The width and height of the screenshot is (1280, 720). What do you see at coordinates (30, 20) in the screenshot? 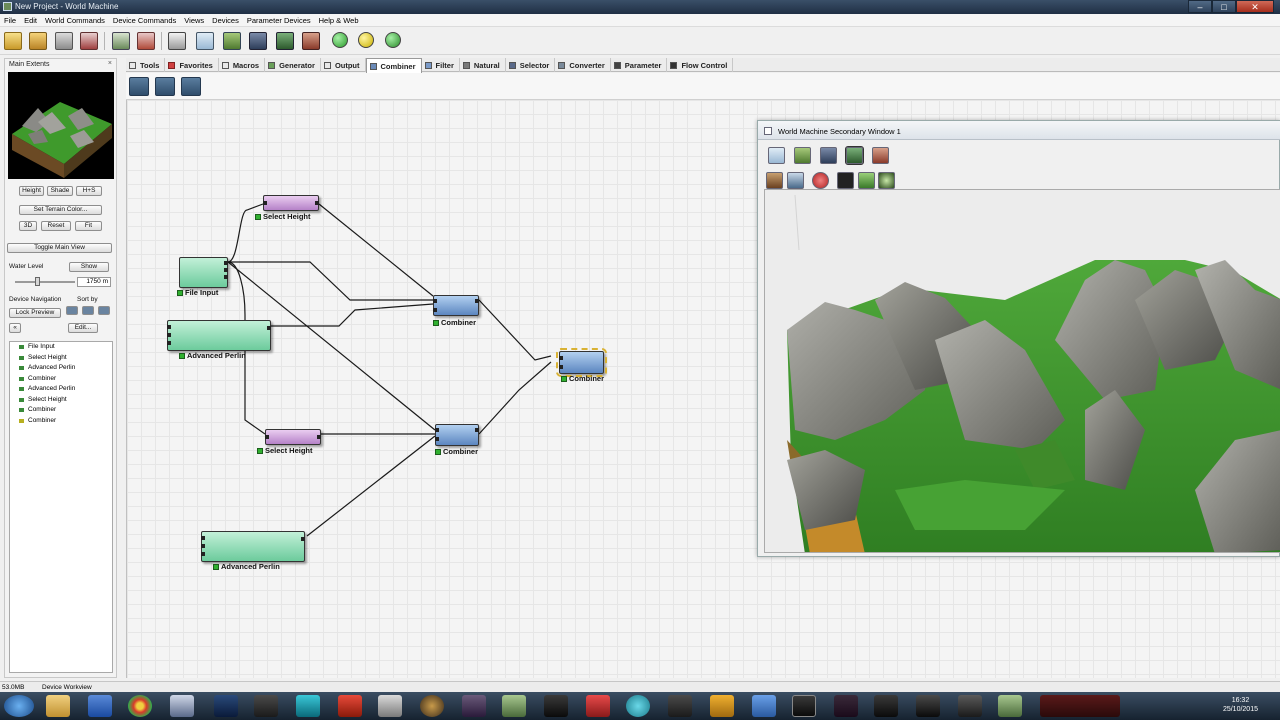
I see `menu-edit: Edit` at bounding box center [30, 20].